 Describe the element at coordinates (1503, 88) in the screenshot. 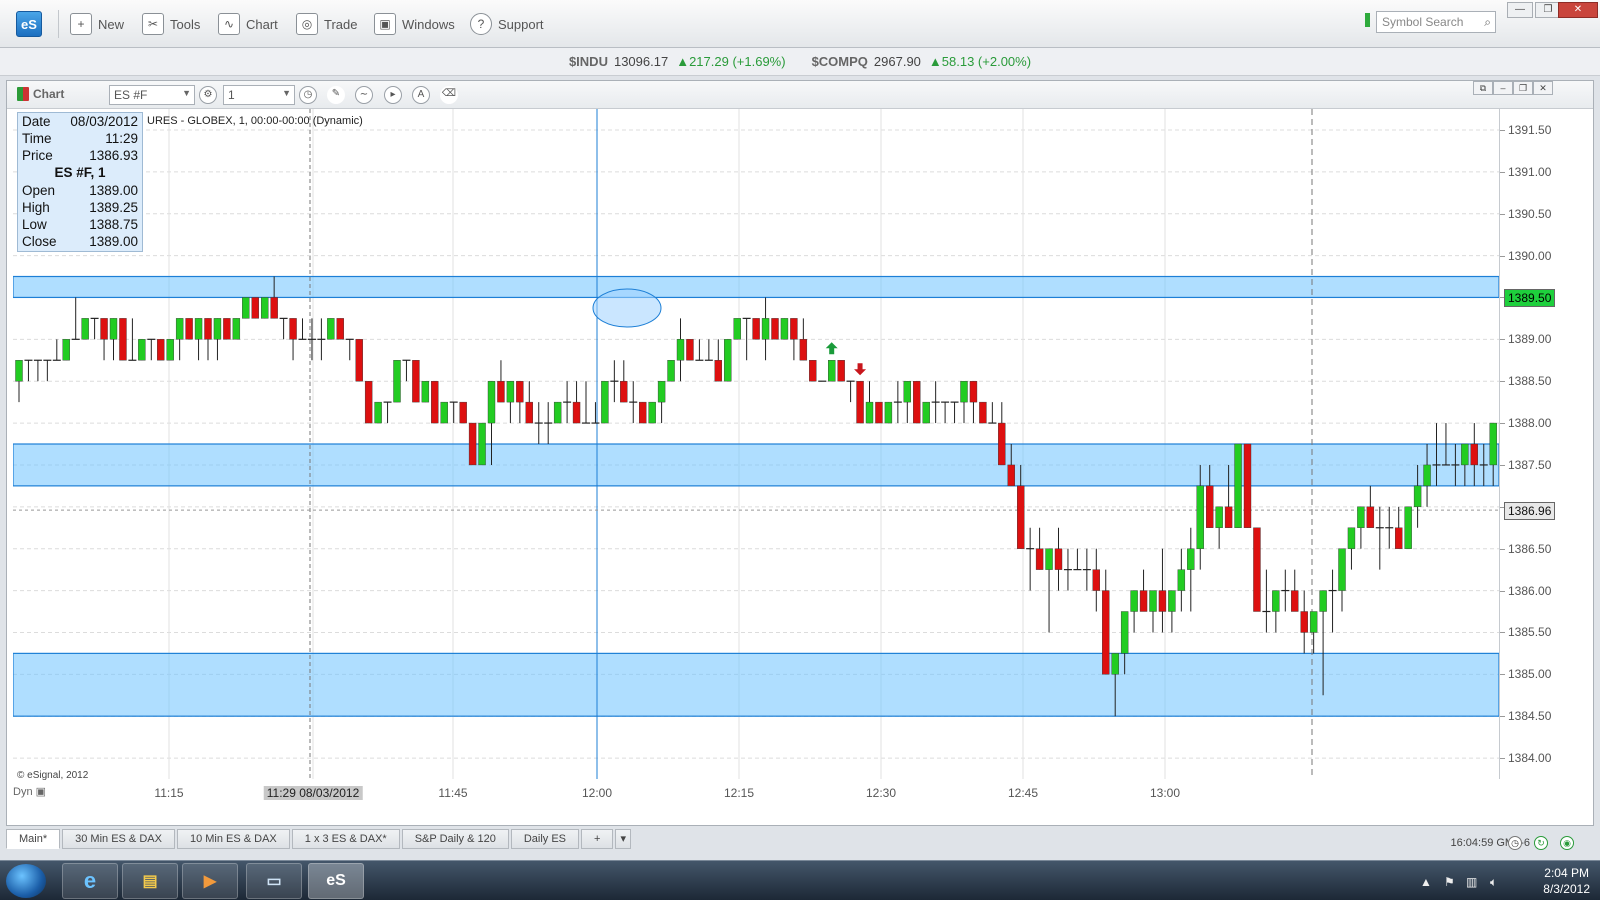

I see `chart-minimize-button: –` at that location.